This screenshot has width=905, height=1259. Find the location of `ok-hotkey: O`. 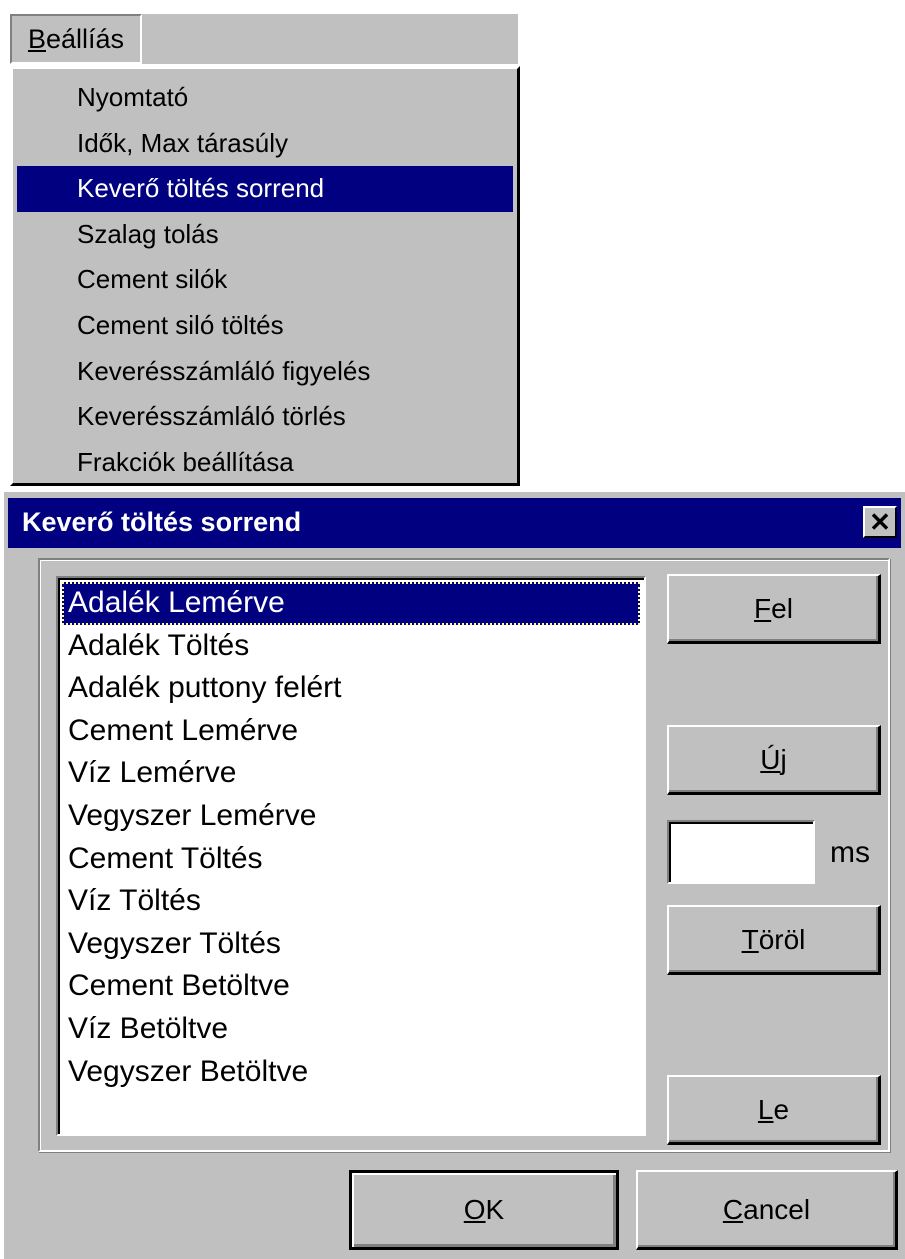

ok-hotkey: O is located at coordinates (474, 1209).